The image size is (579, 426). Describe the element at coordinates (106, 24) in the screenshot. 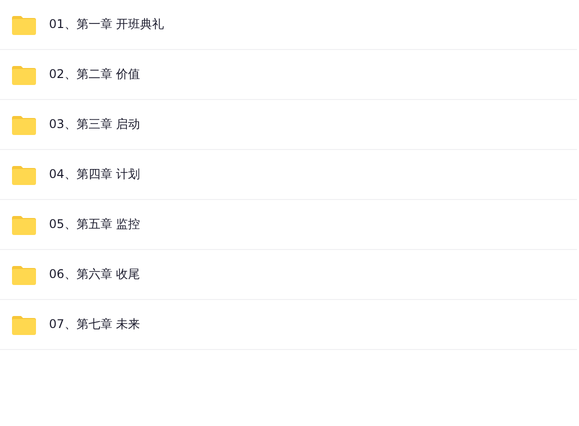

I see `folder-name: 01、第一章 开班典礼` at that location.